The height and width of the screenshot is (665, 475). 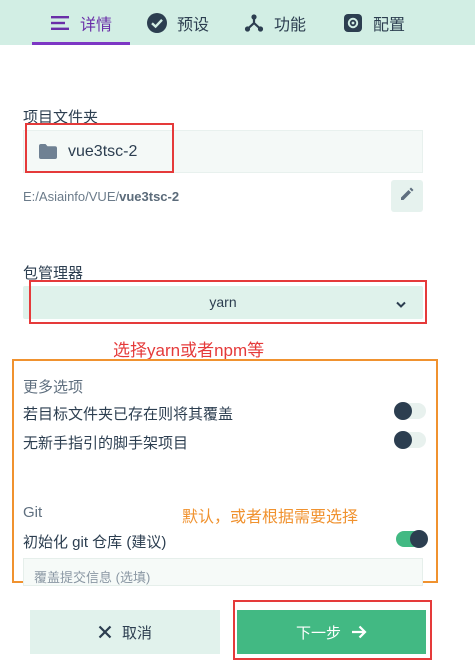 I want to click on folder-path-prefix: E:/Asiainfo/VUE/, so click(x=71, y=196).